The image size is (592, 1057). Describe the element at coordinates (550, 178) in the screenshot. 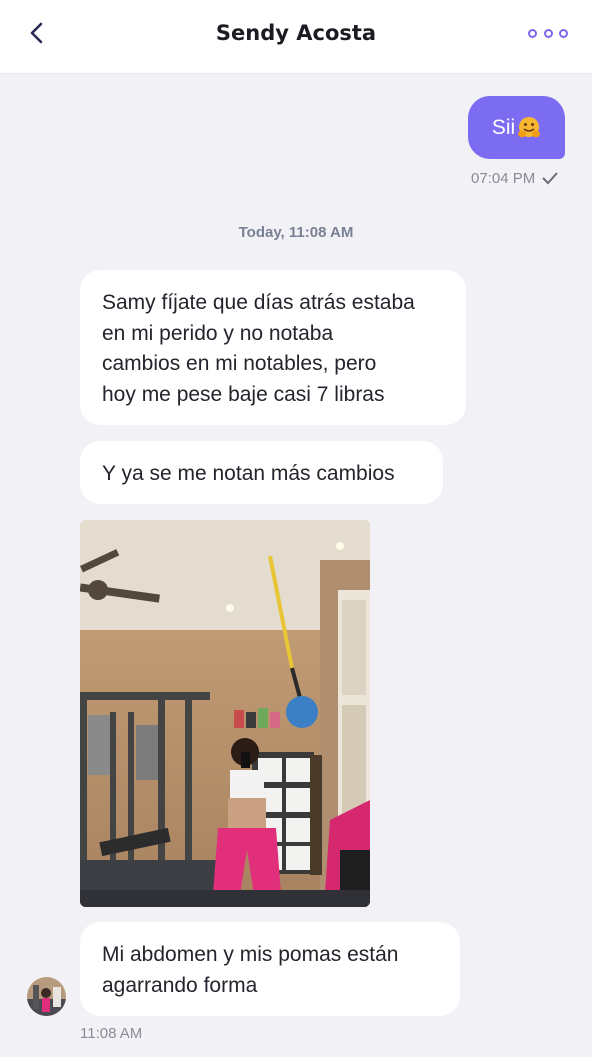

I see `check-icon` at that location.